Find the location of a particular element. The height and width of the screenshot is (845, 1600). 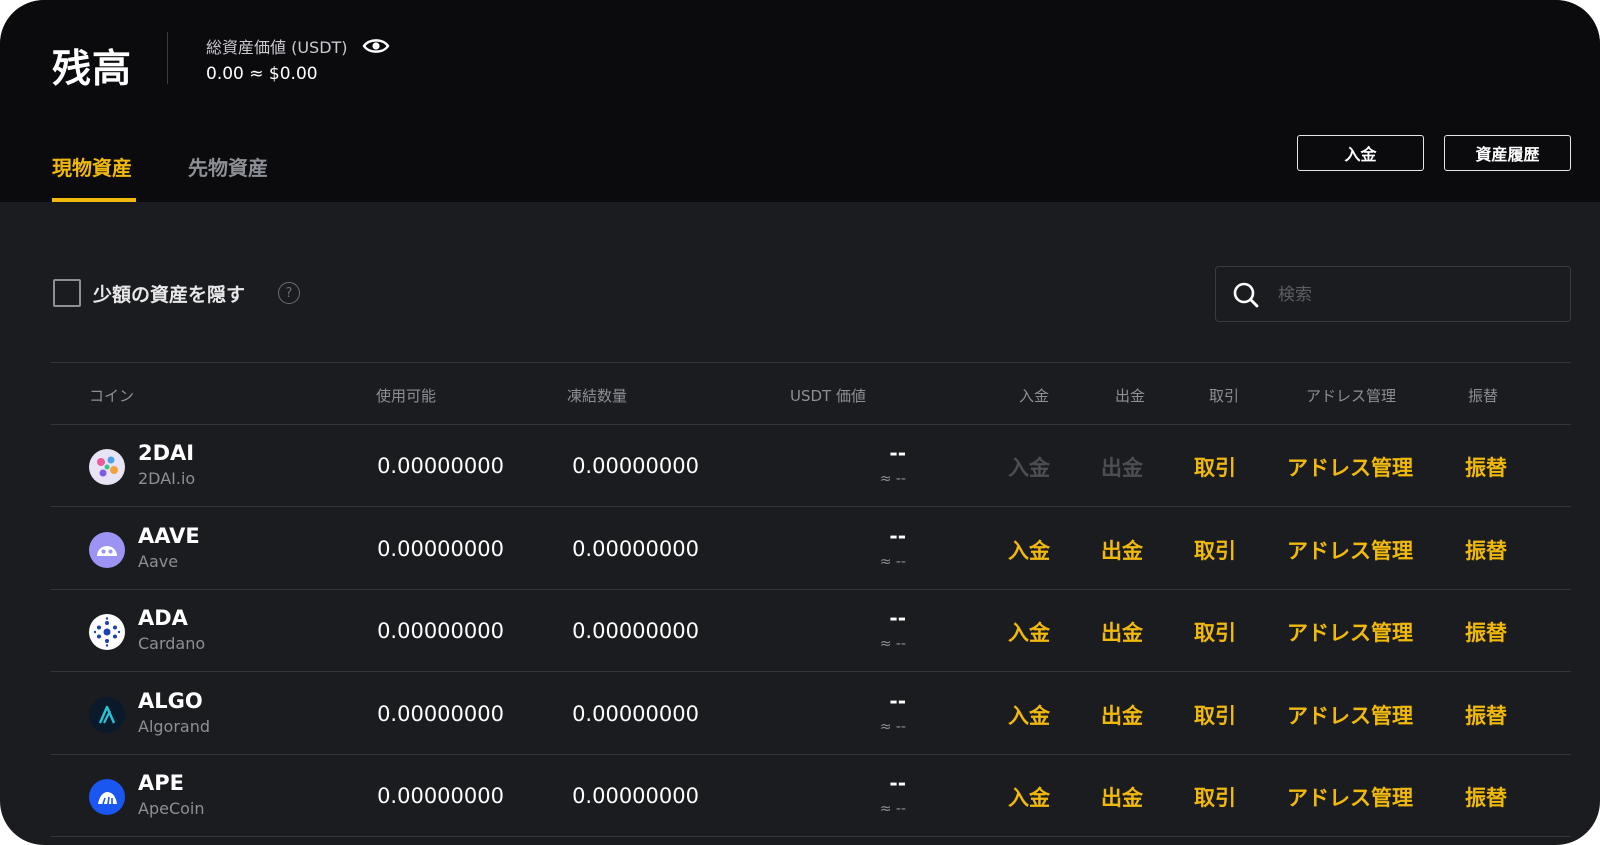

coin-name: 2DAI.io is located at coordinates (167, 478).